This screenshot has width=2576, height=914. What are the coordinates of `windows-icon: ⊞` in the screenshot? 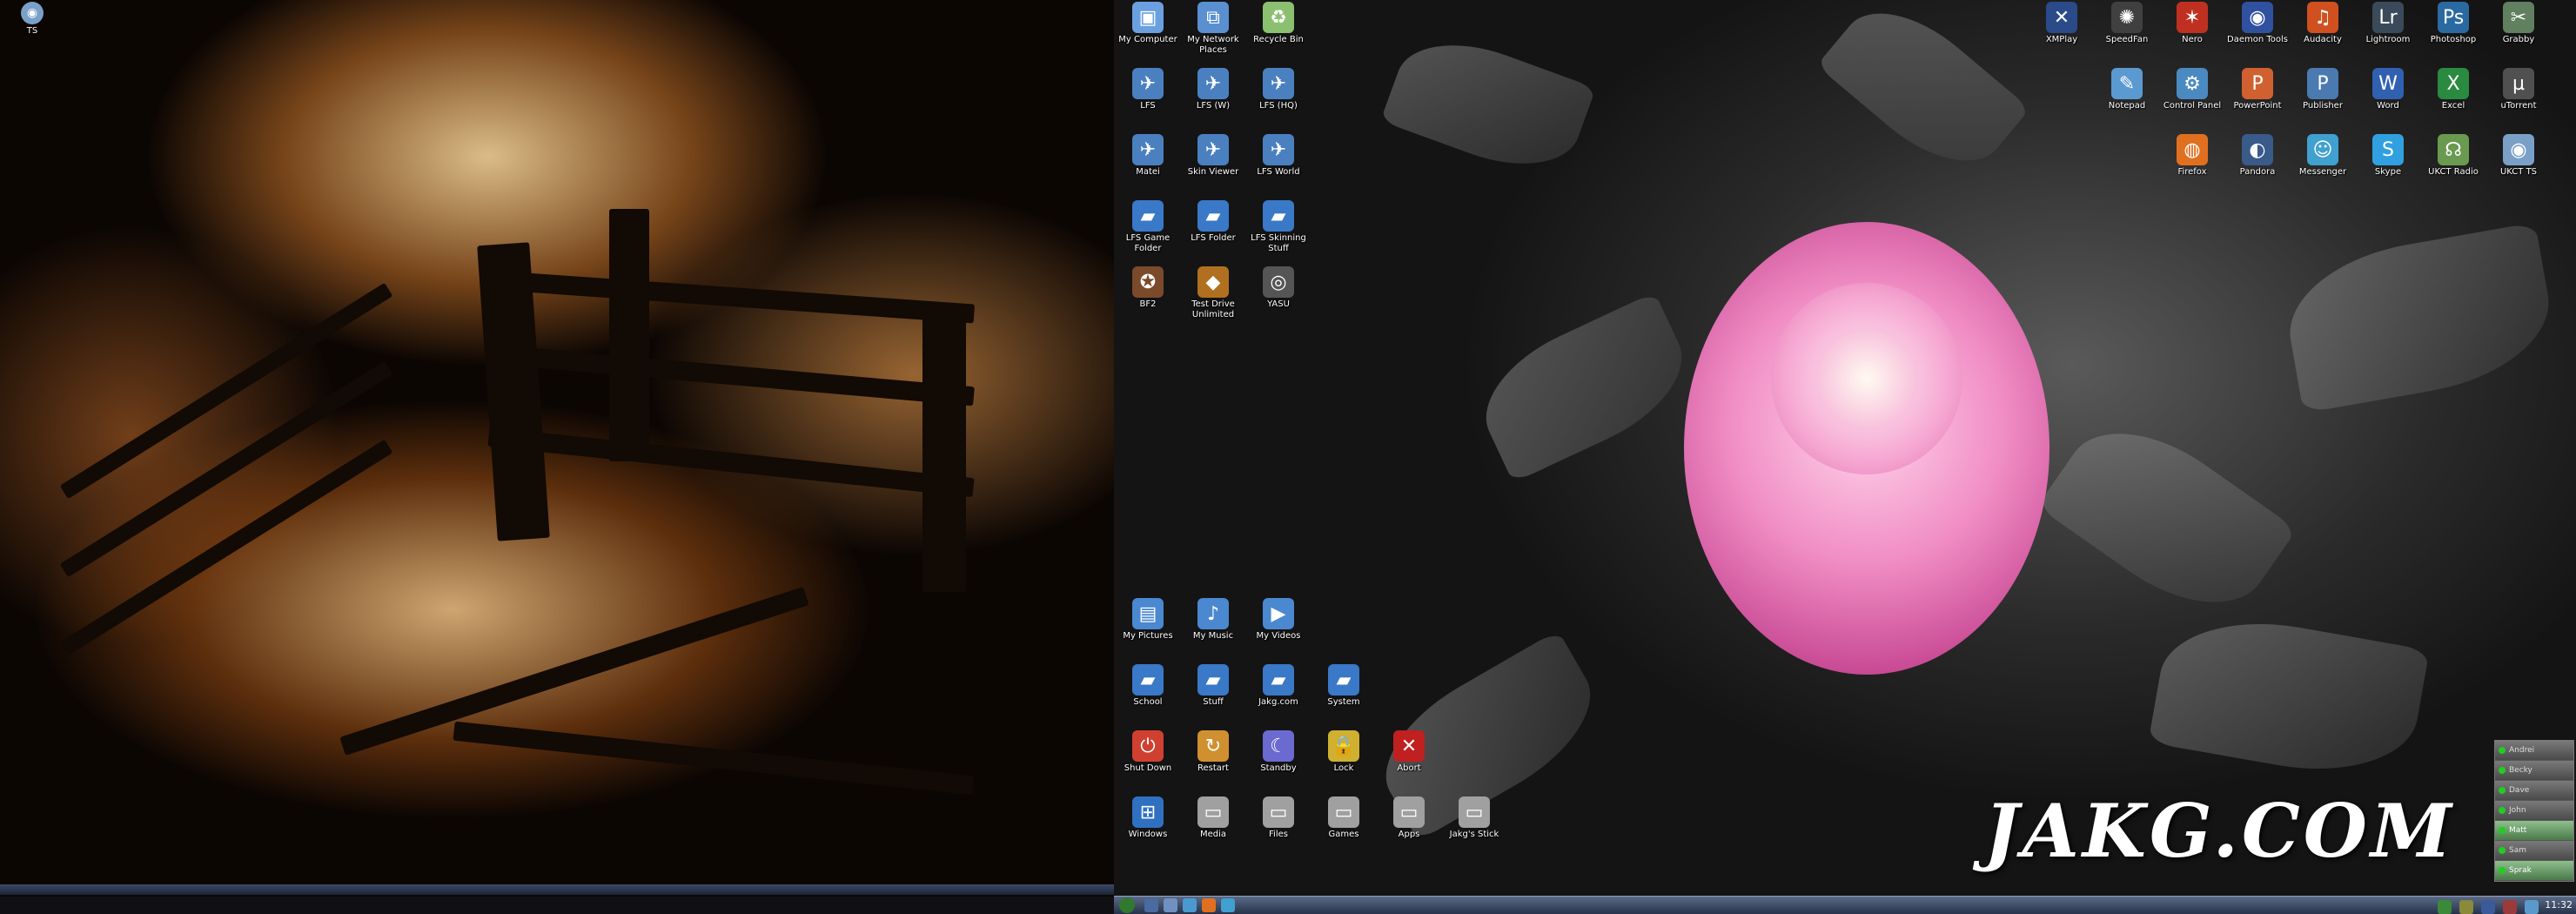 It's located at (1148, 812).